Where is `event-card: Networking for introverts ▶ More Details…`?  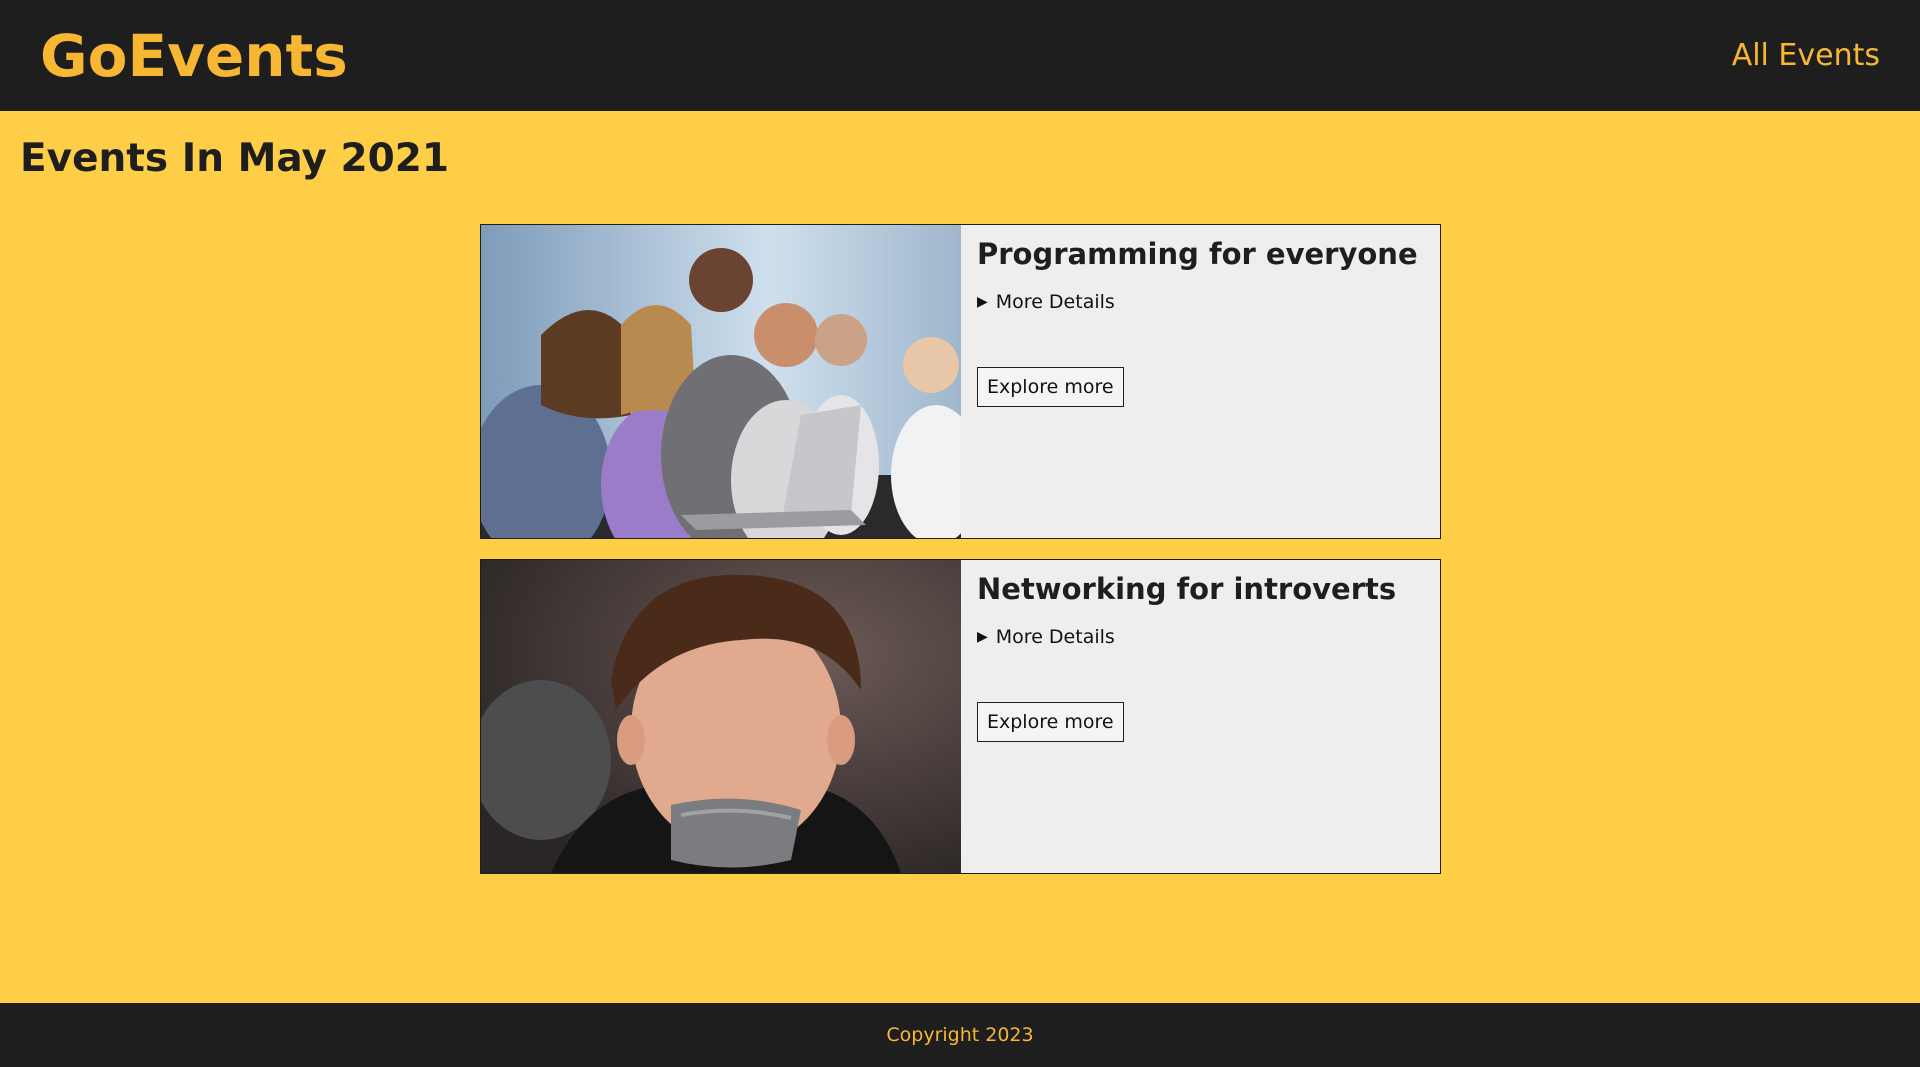 event-card: Networking for introverts ▶ More Details… is located at coordinates (960, 716).